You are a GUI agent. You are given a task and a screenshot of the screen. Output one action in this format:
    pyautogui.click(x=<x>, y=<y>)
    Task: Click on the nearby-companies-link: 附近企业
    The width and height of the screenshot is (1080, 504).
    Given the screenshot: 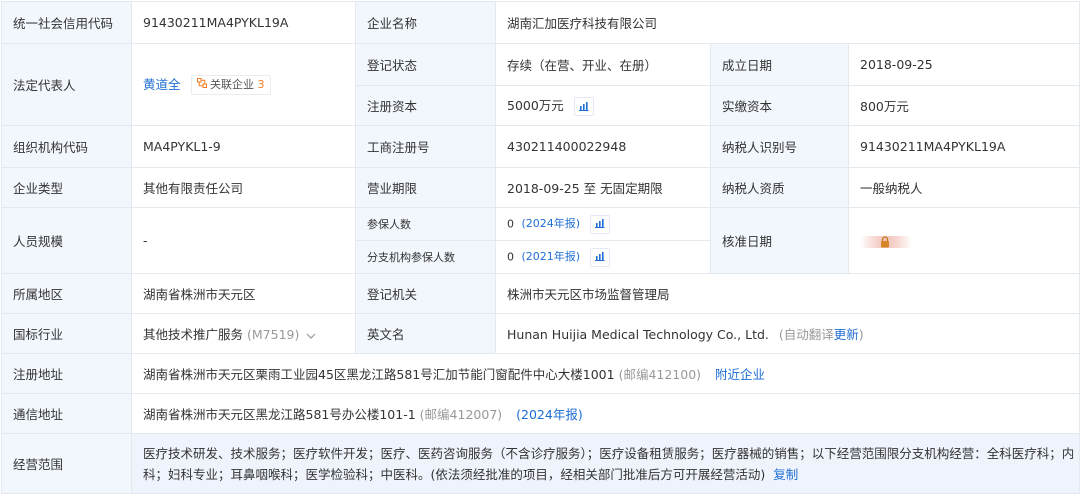 What is the action you would take?
    pyautogui.click(x=740, y=374)
    